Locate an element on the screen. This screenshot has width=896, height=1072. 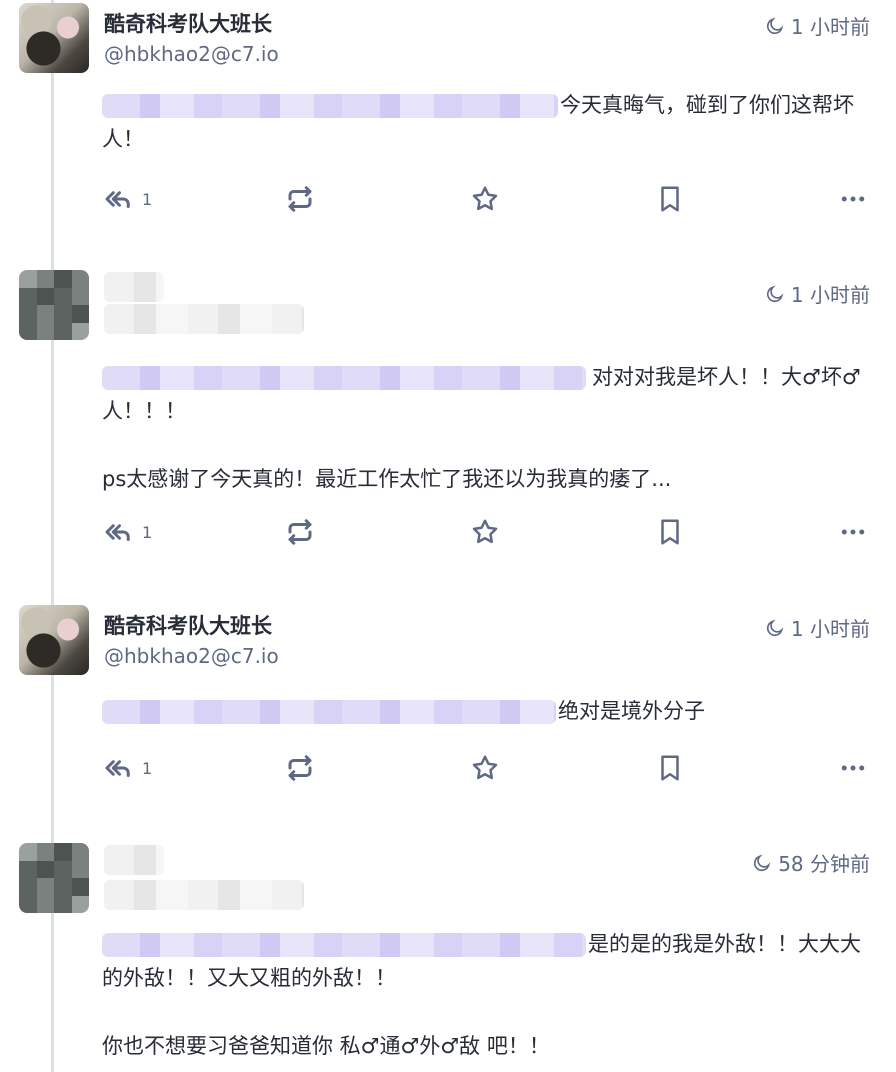
status-paragraph: 你也不想要习爸爸知道你 私♂通♂外♂敌 吧！！ is located at coordinates (326, 1046).